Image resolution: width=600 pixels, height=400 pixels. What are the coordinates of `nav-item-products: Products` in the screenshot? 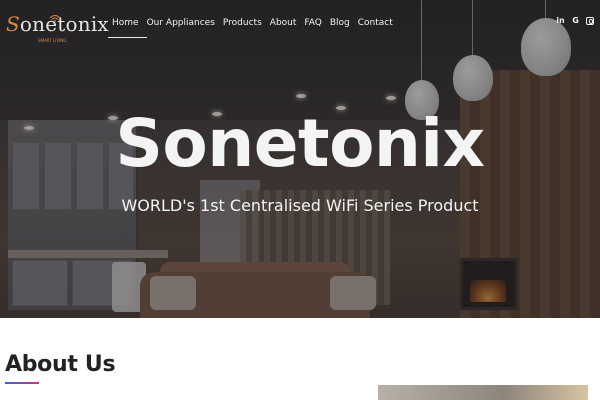 It's located at (242, 25).